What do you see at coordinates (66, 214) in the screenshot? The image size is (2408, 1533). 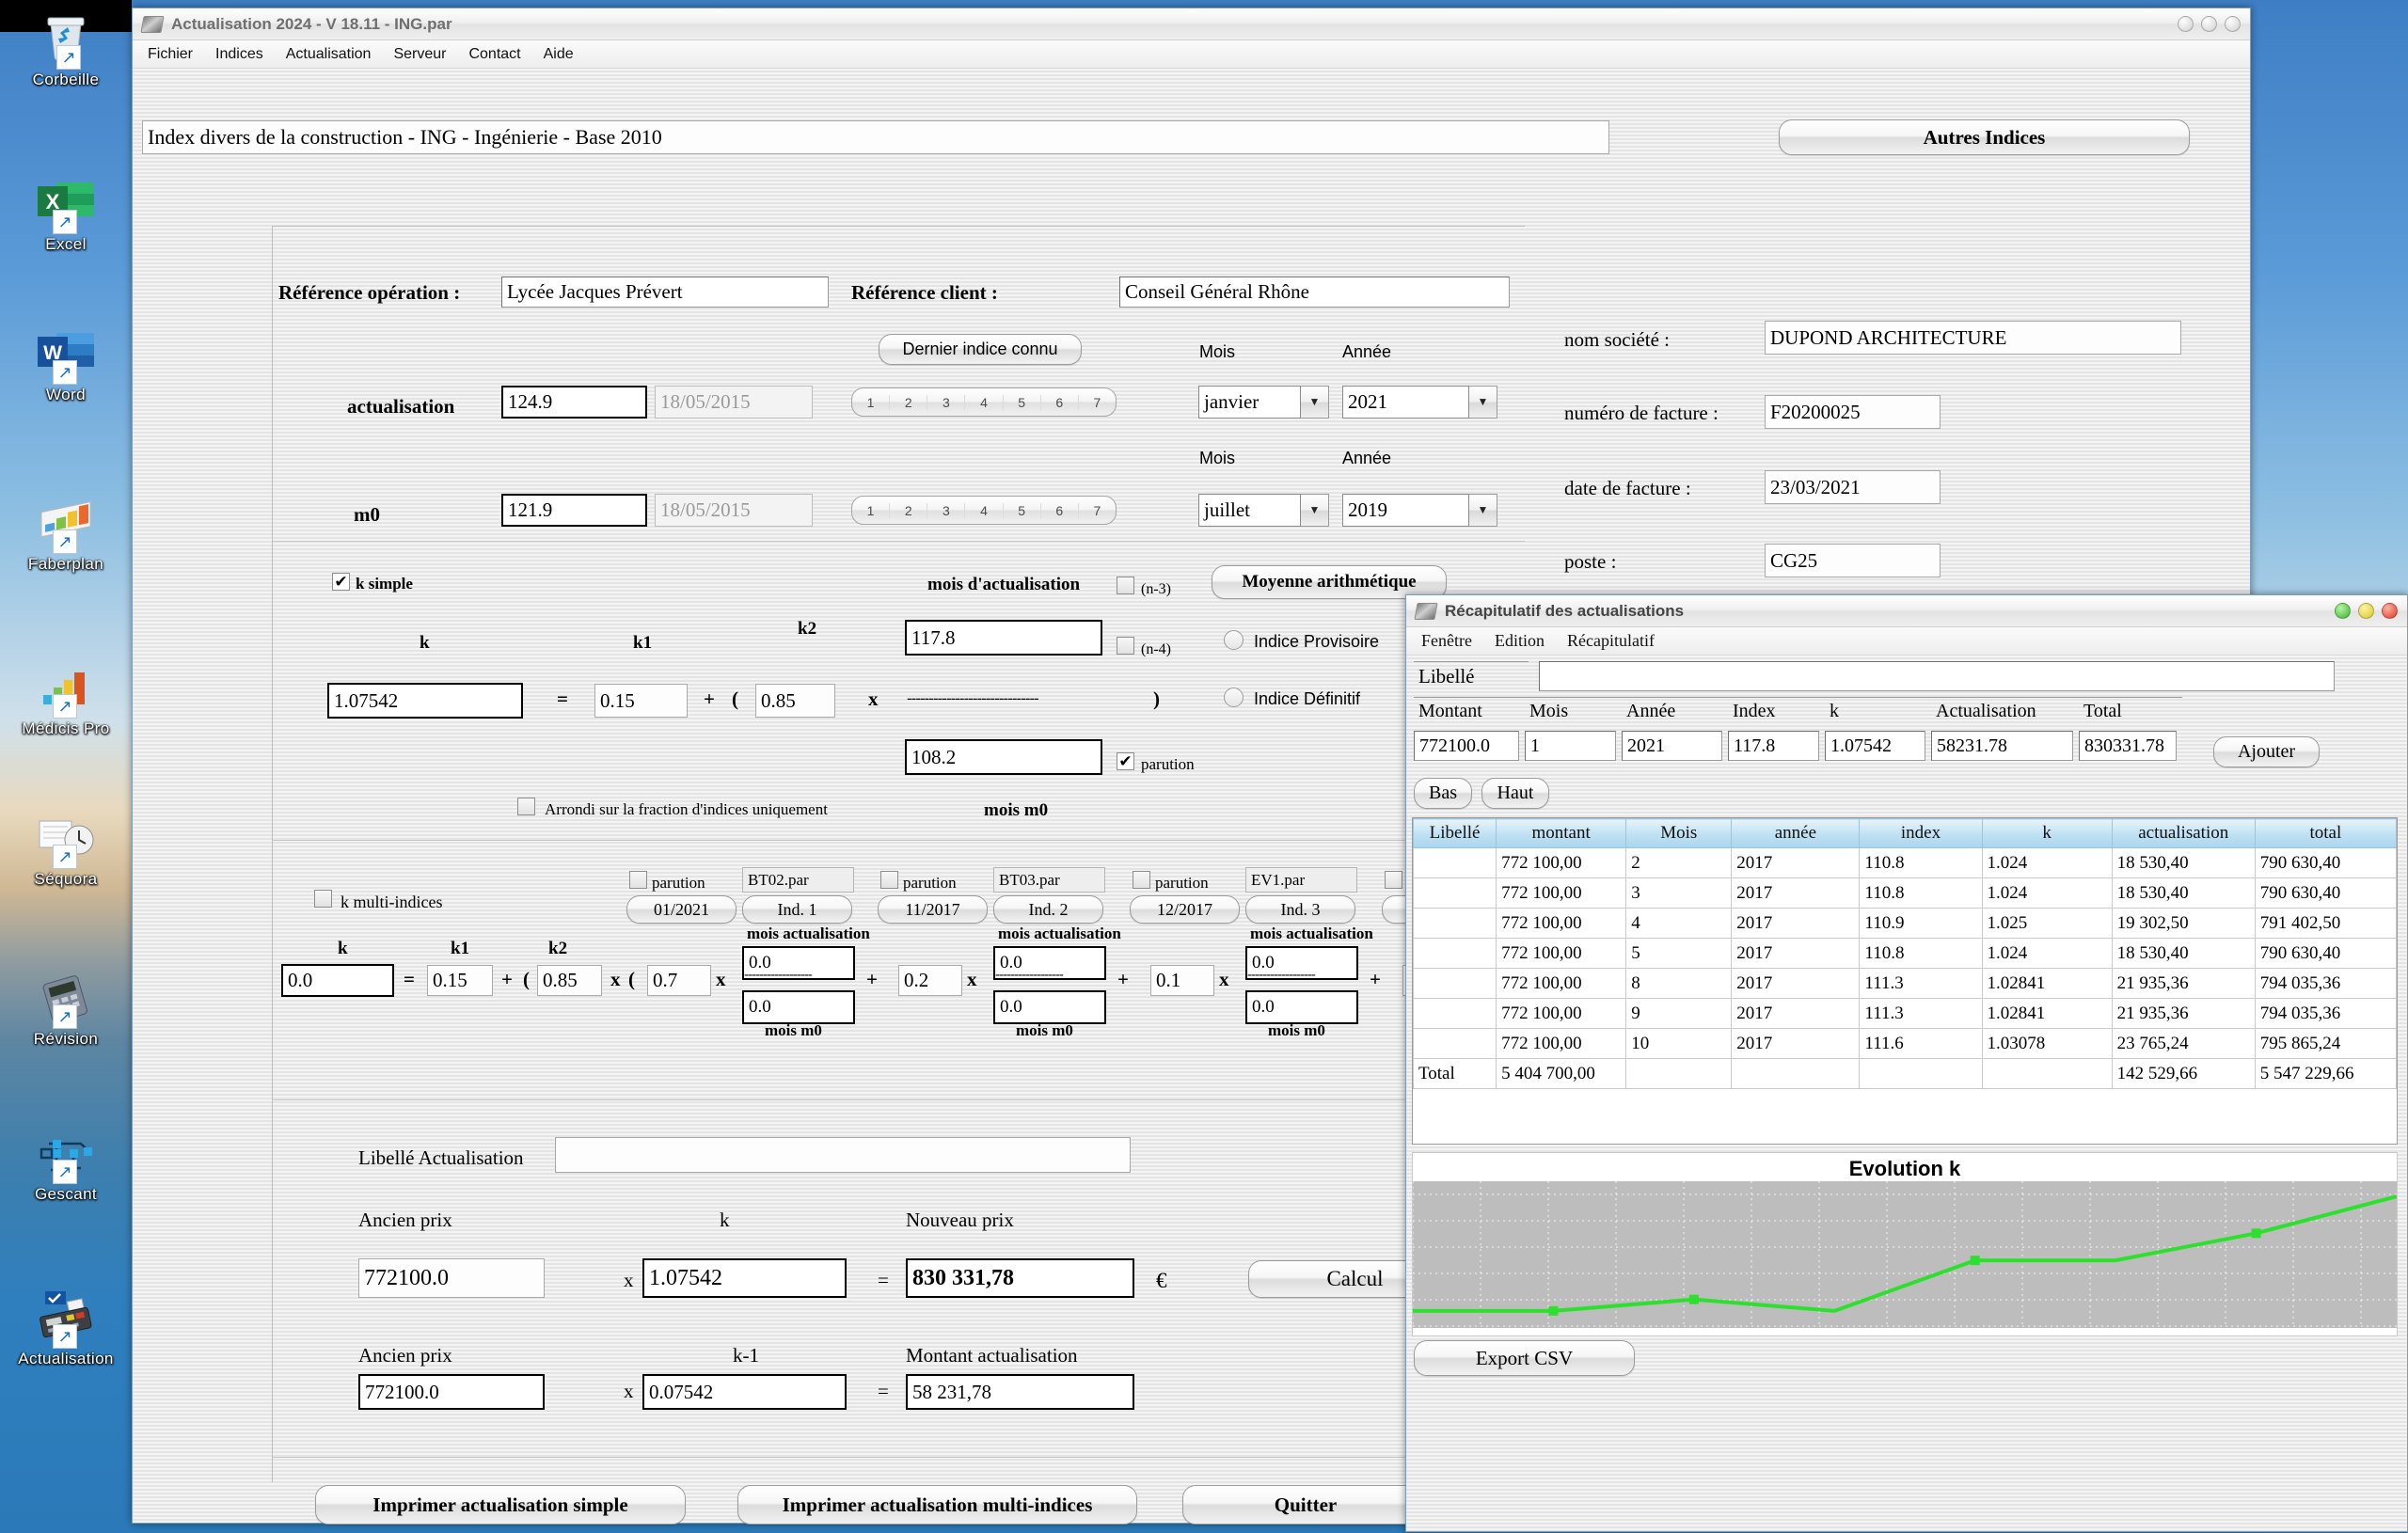 I see `desktop-icon-excel: X ↗ Excel` at bounding box center [66, 214].